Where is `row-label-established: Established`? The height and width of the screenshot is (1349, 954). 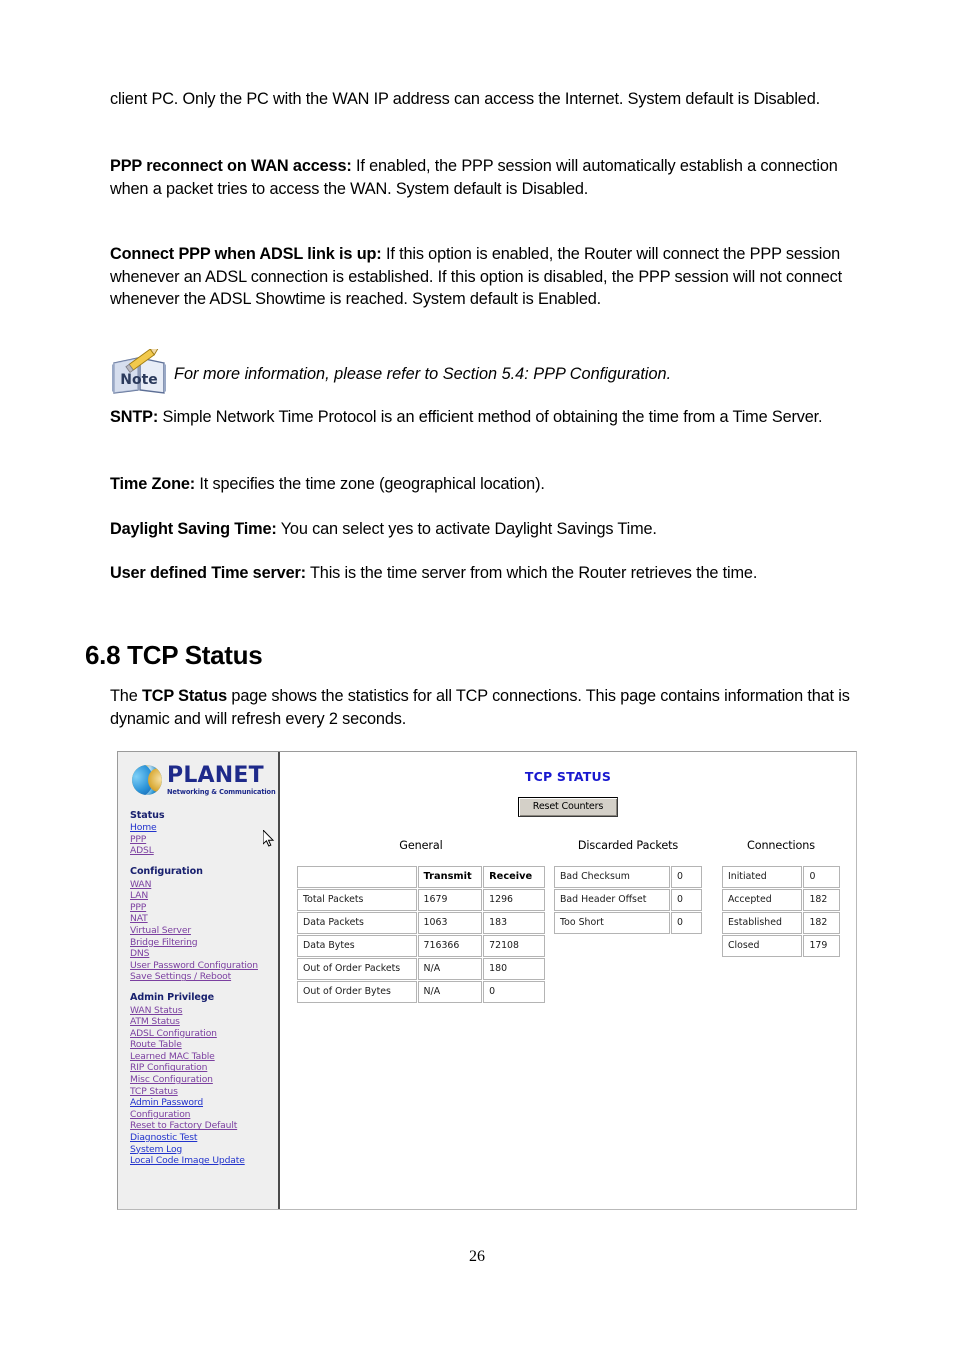
row-label-established: Established is located at coordinates (762, 923).